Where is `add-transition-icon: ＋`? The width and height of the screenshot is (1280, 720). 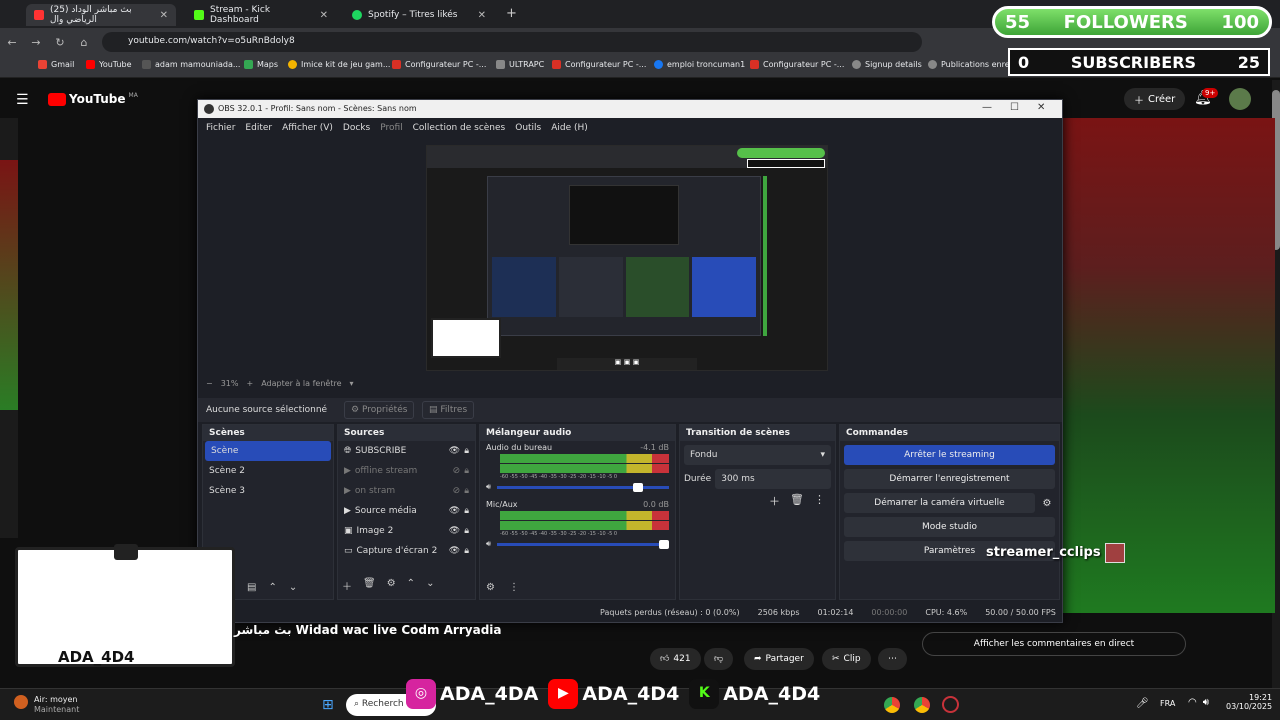 add-transition-icon: ＋ is located at coordinates (774, 501).